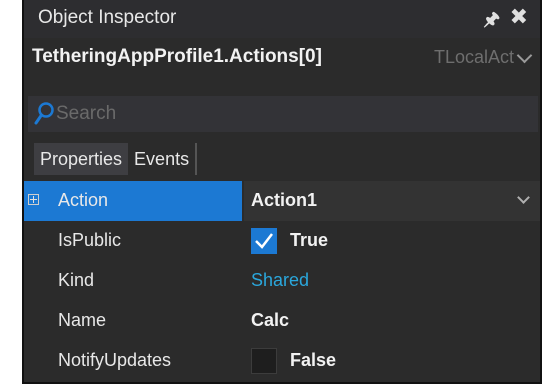 The image size is (543, 386). Describe the element at coordinates (83, 200) in the screenshot. I see `property-name: Action` at that location.